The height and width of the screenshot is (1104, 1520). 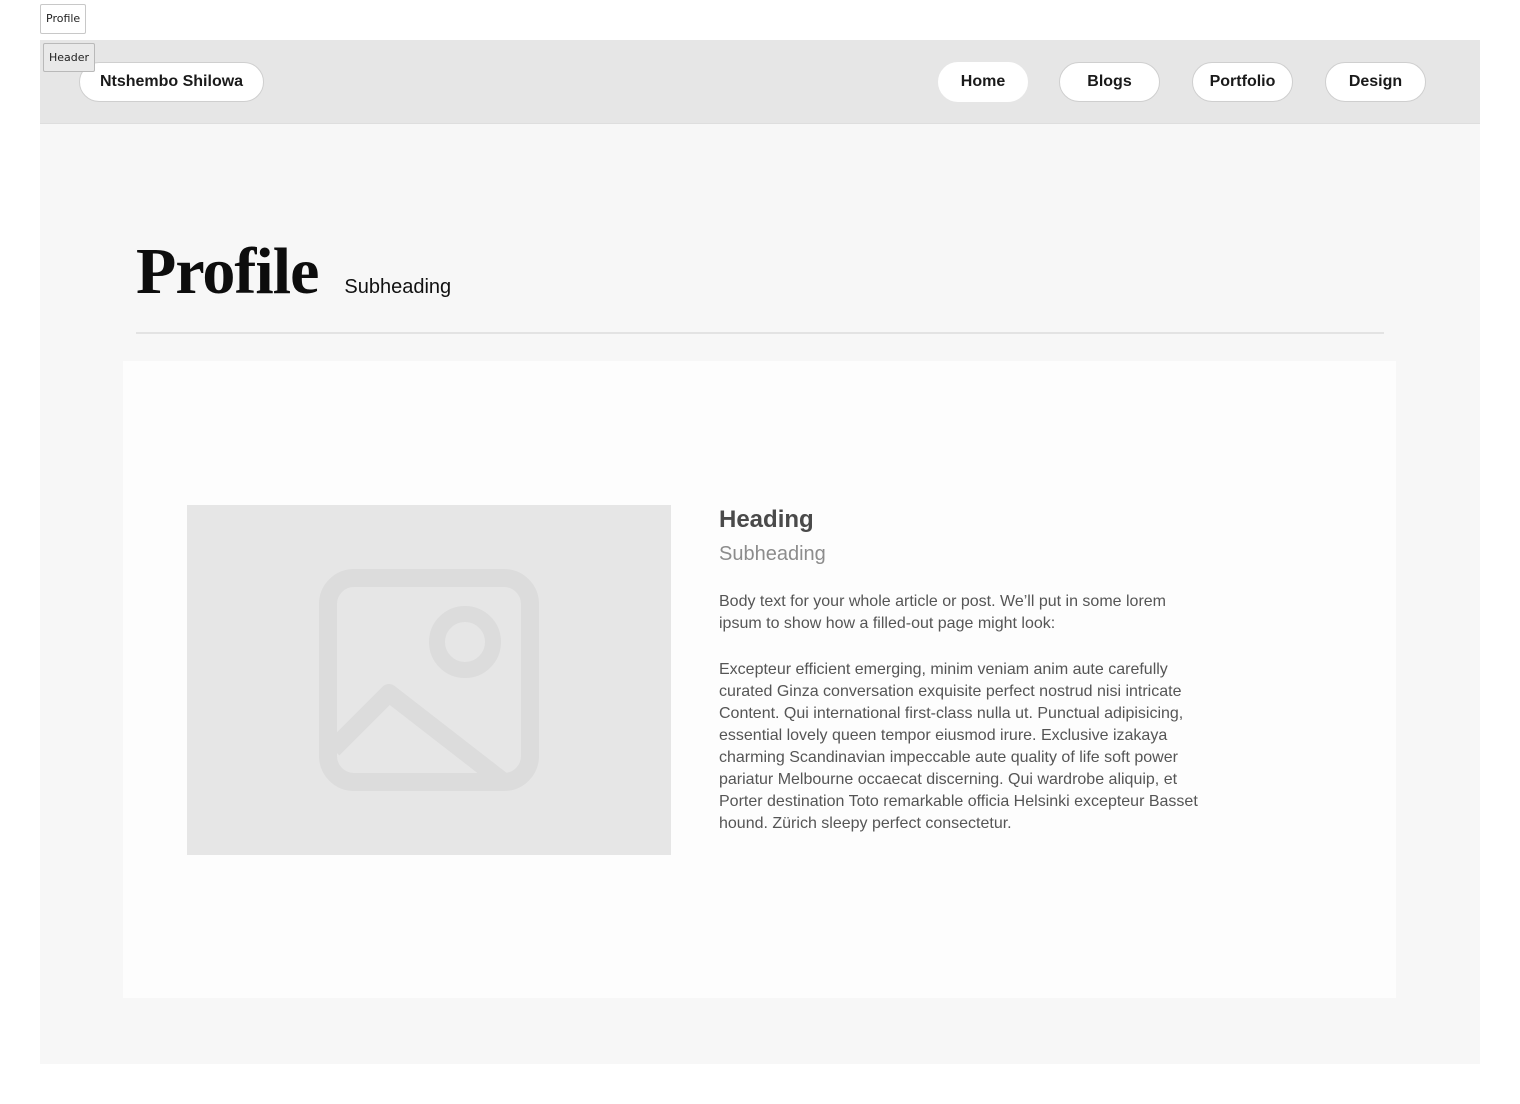 I want to click on nav-design: Design, so click(x=1375, y=82).